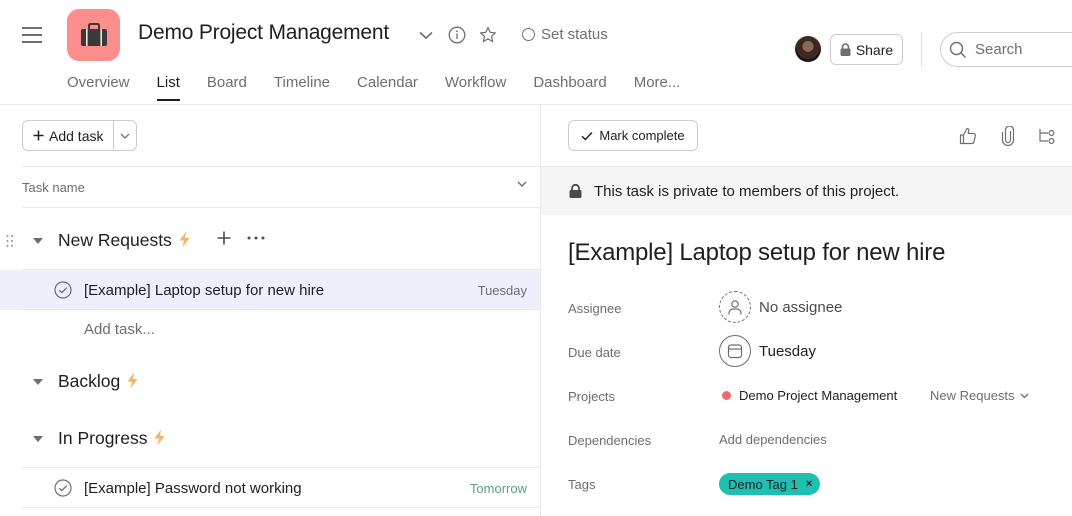 The width and height of the screenshot is (1072, 516). I want to click on due-date-label: Due date, so click(594, 352).